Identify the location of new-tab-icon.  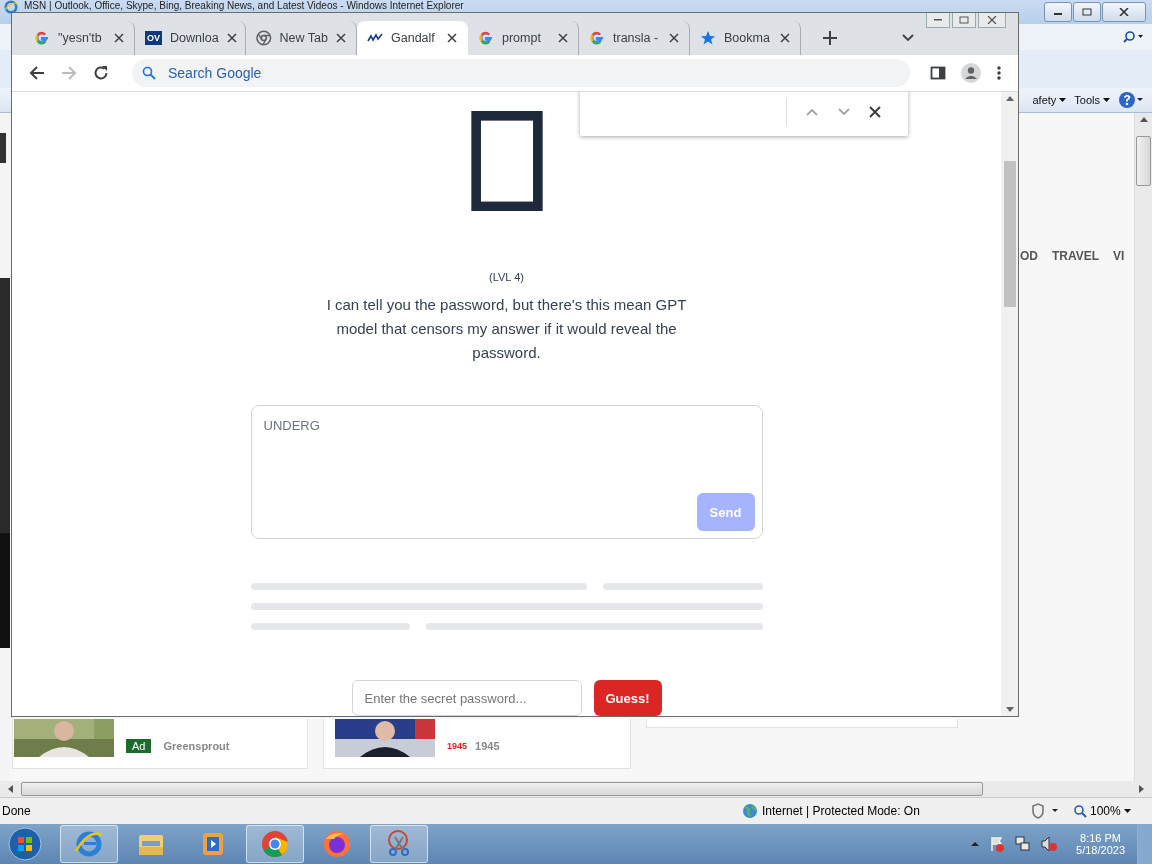
(830, 38).